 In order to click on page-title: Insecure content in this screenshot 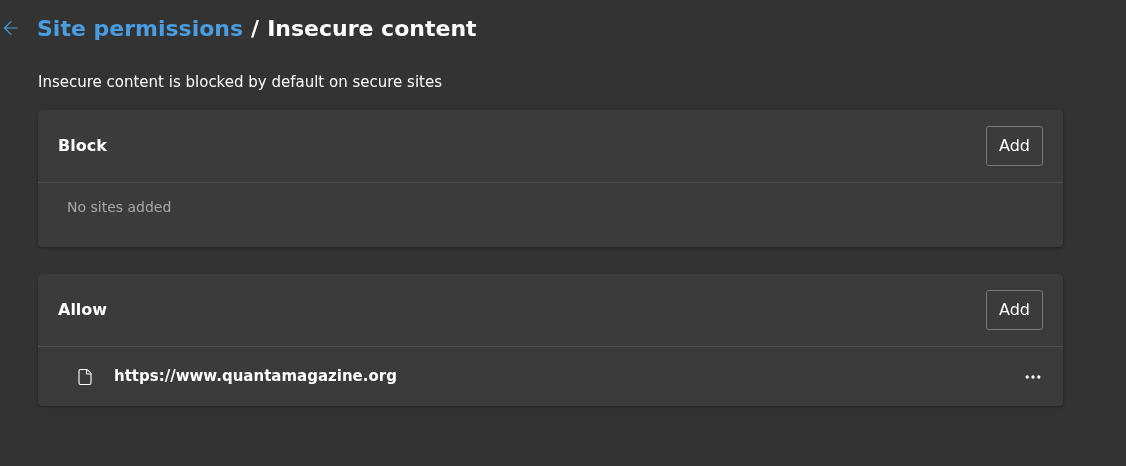, I will do `click(372, 28)`.